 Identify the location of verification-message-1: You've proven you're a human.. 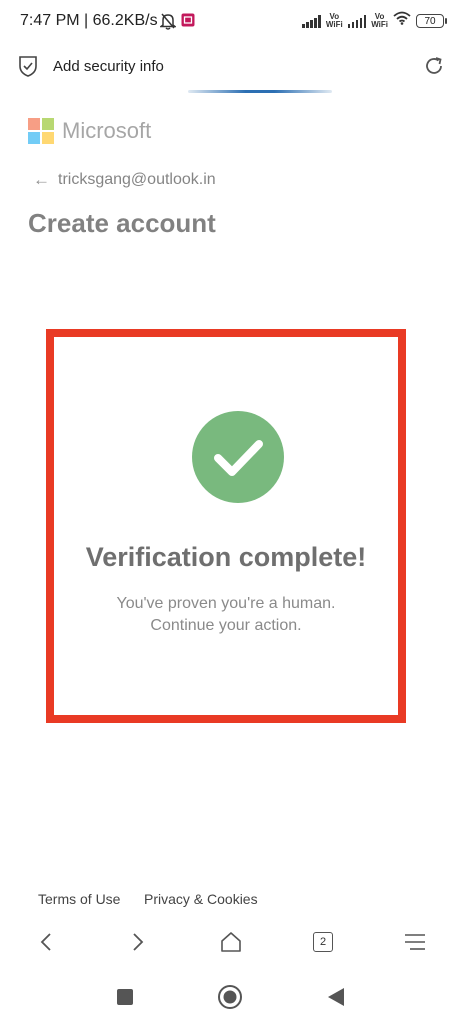
(226, 603).